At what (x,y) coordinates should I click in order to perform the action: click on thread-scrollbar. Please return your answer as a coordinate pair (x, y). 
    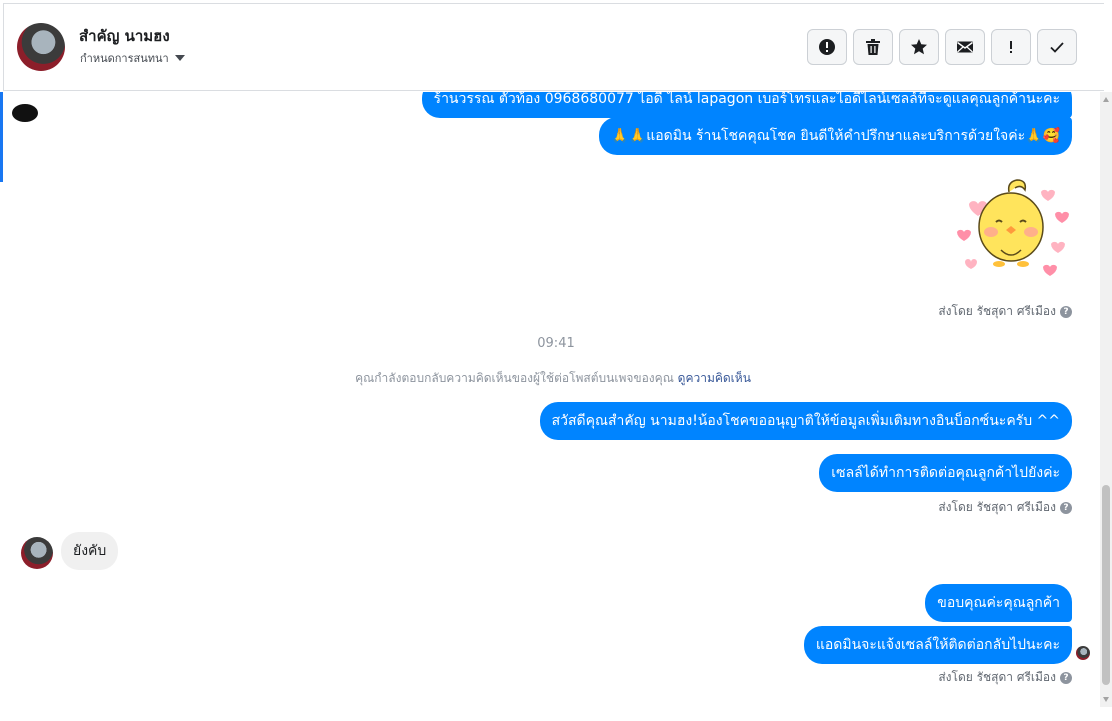
    Looking at the image, I should click on (1106, 399).